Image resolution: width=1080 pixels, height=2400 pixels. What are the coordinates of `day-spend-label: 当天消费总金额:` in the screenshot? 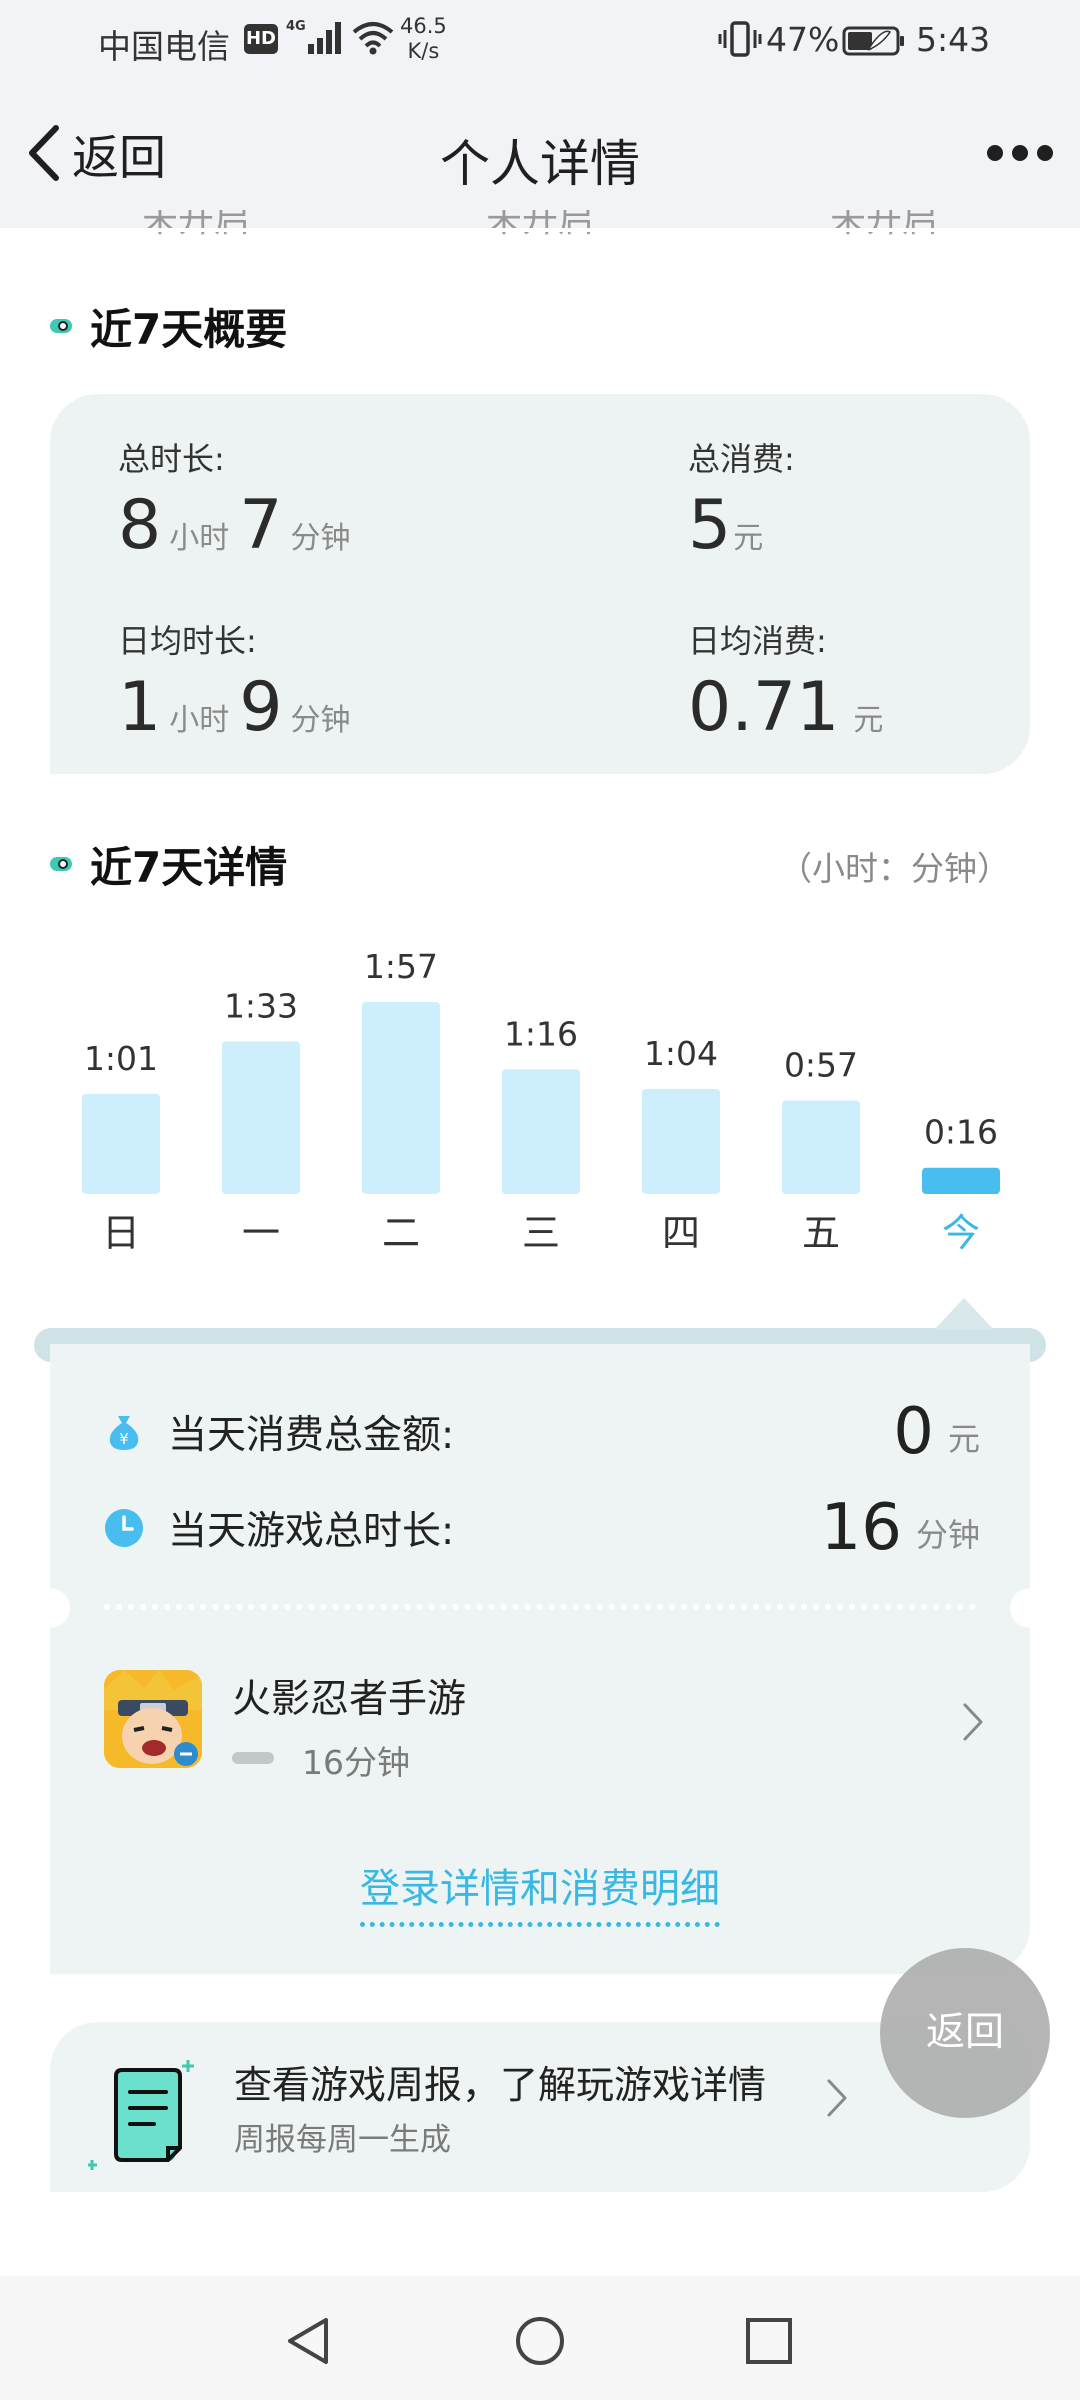 It's located at (311, 1435).